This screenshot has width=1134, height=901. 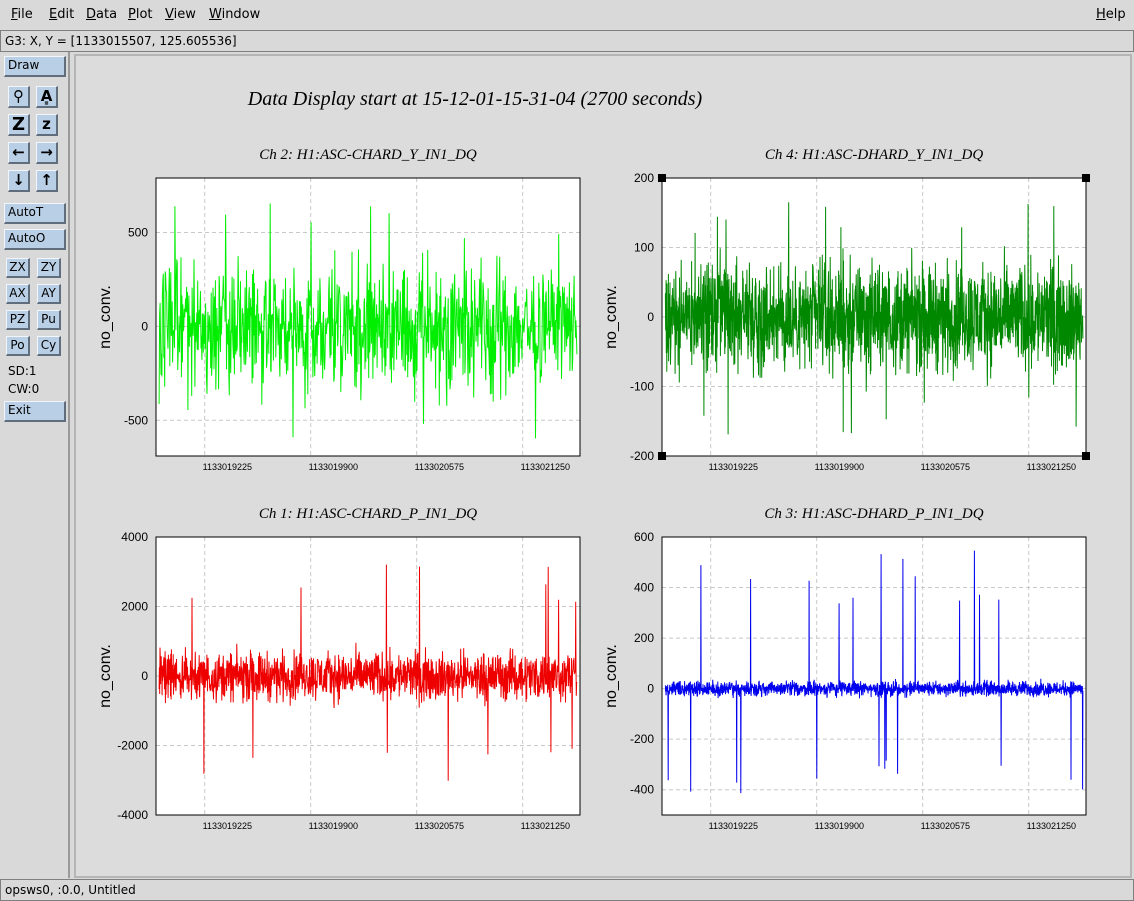 What do you see at coordinates (19, 181) in the screenshot?
I see `arrow-down-icon: ↓` at bounding box center [19, 181].